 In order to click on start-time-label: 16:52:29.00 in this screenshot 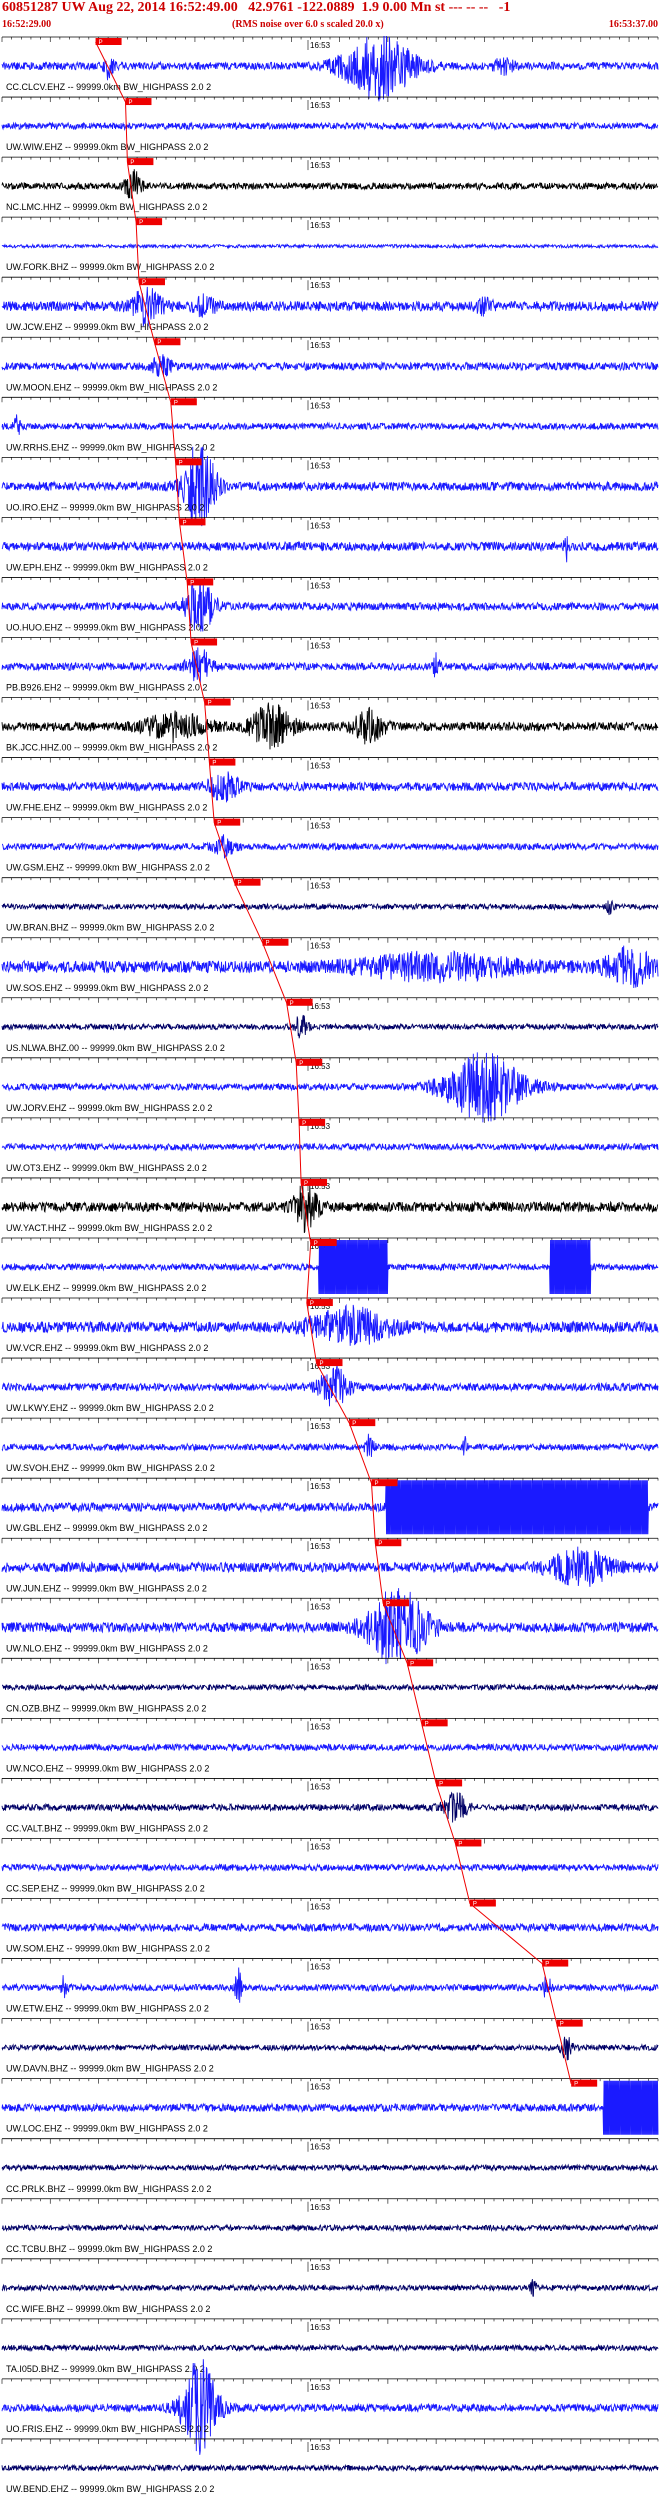, I will do `click(27, 24)`.